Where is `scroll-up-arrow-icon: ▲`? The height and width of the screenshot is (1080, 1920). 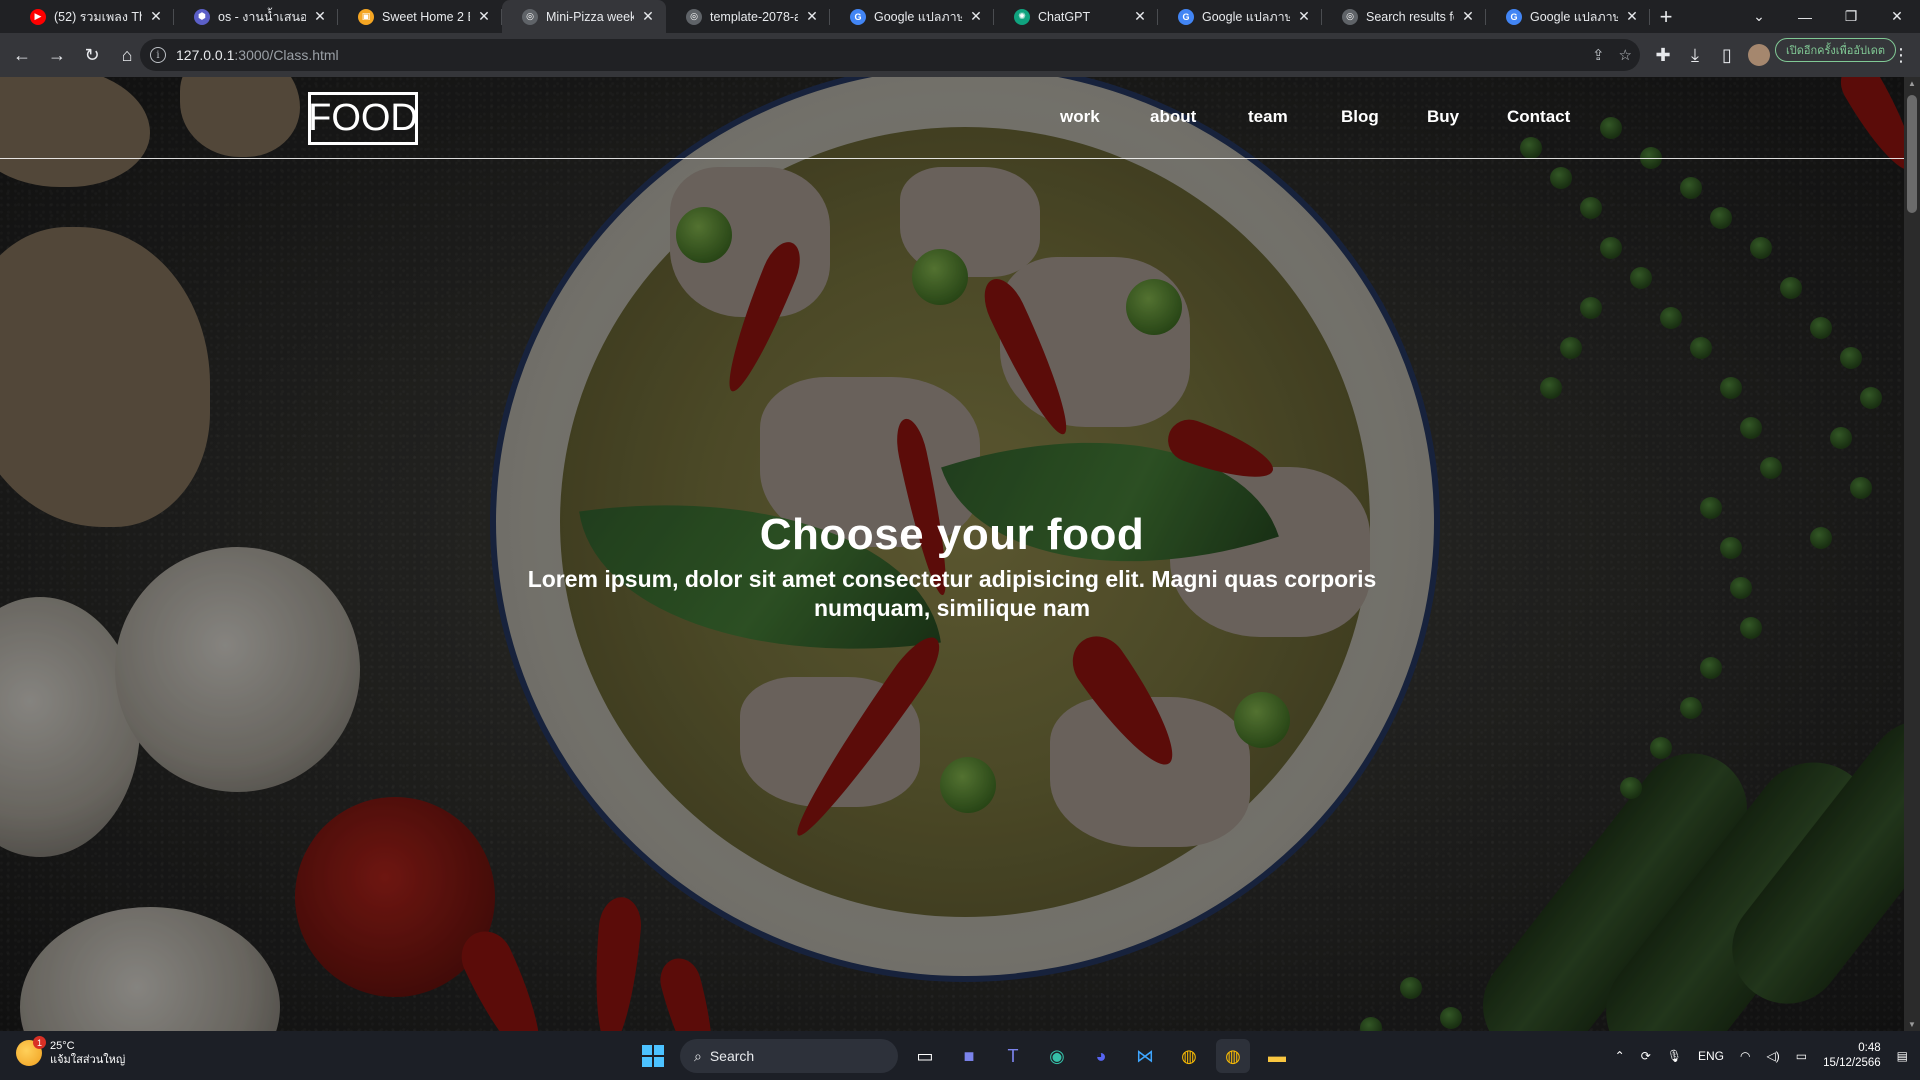 scroll-up-arrow-icon: ▲ is located at coordinates (1912, 83).